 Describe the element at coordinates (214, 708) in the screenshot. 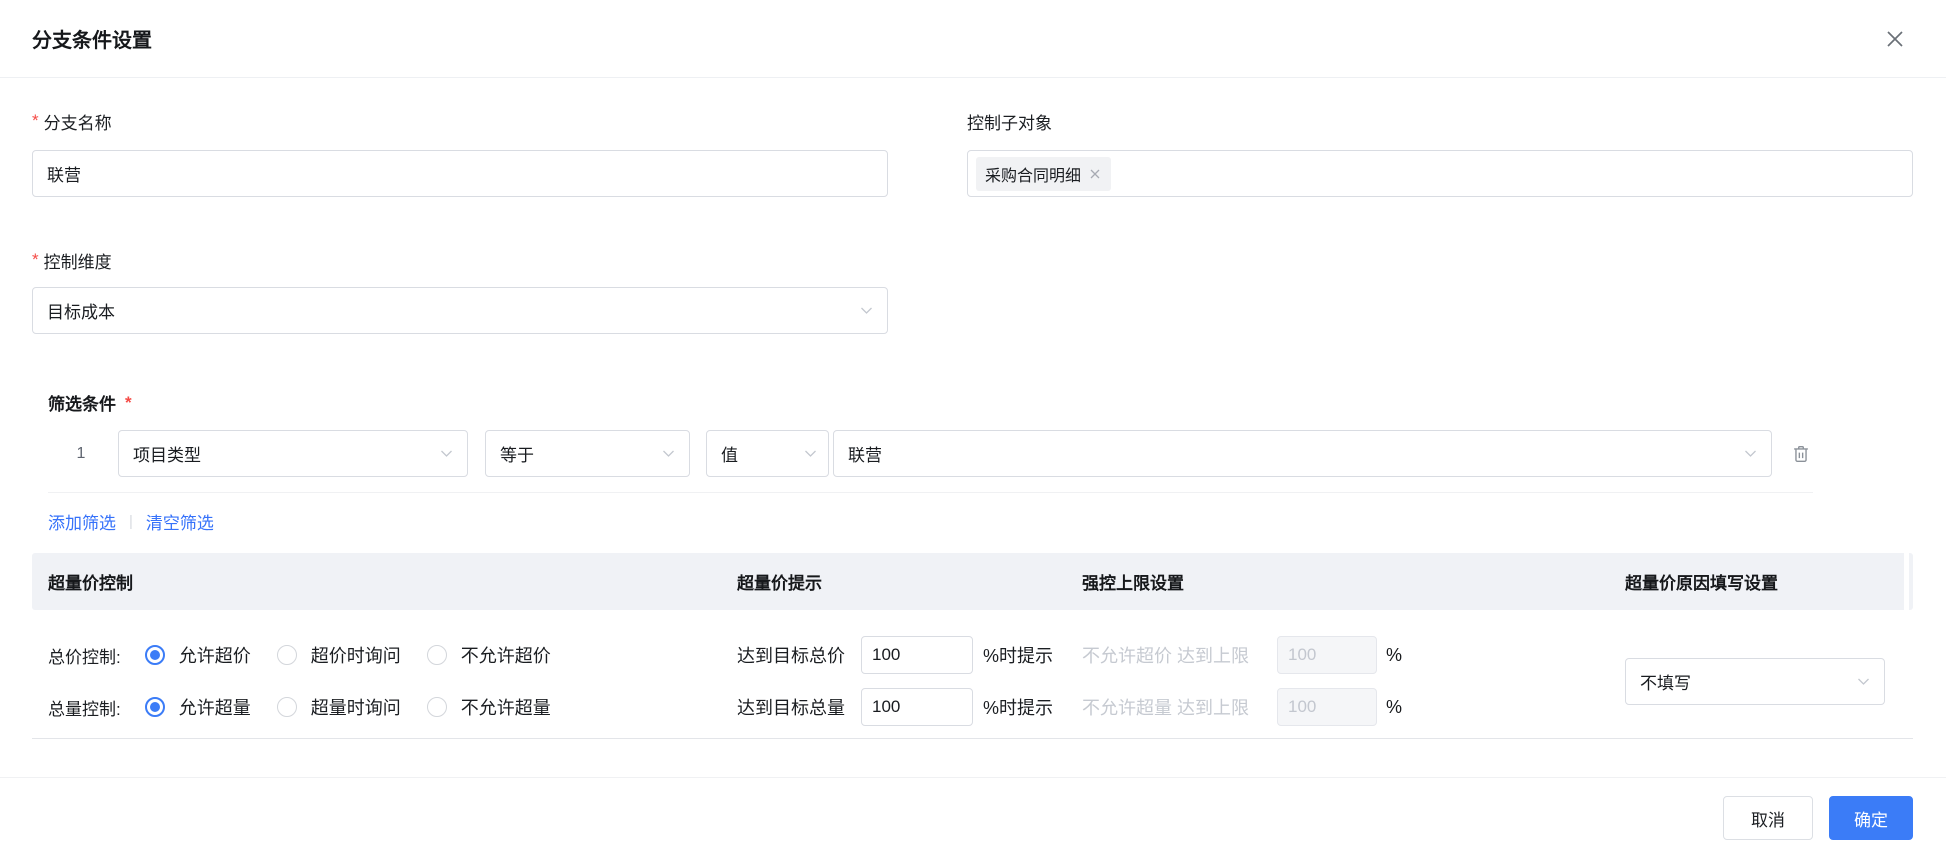

I see `radio-label: 允许超量` at that location.